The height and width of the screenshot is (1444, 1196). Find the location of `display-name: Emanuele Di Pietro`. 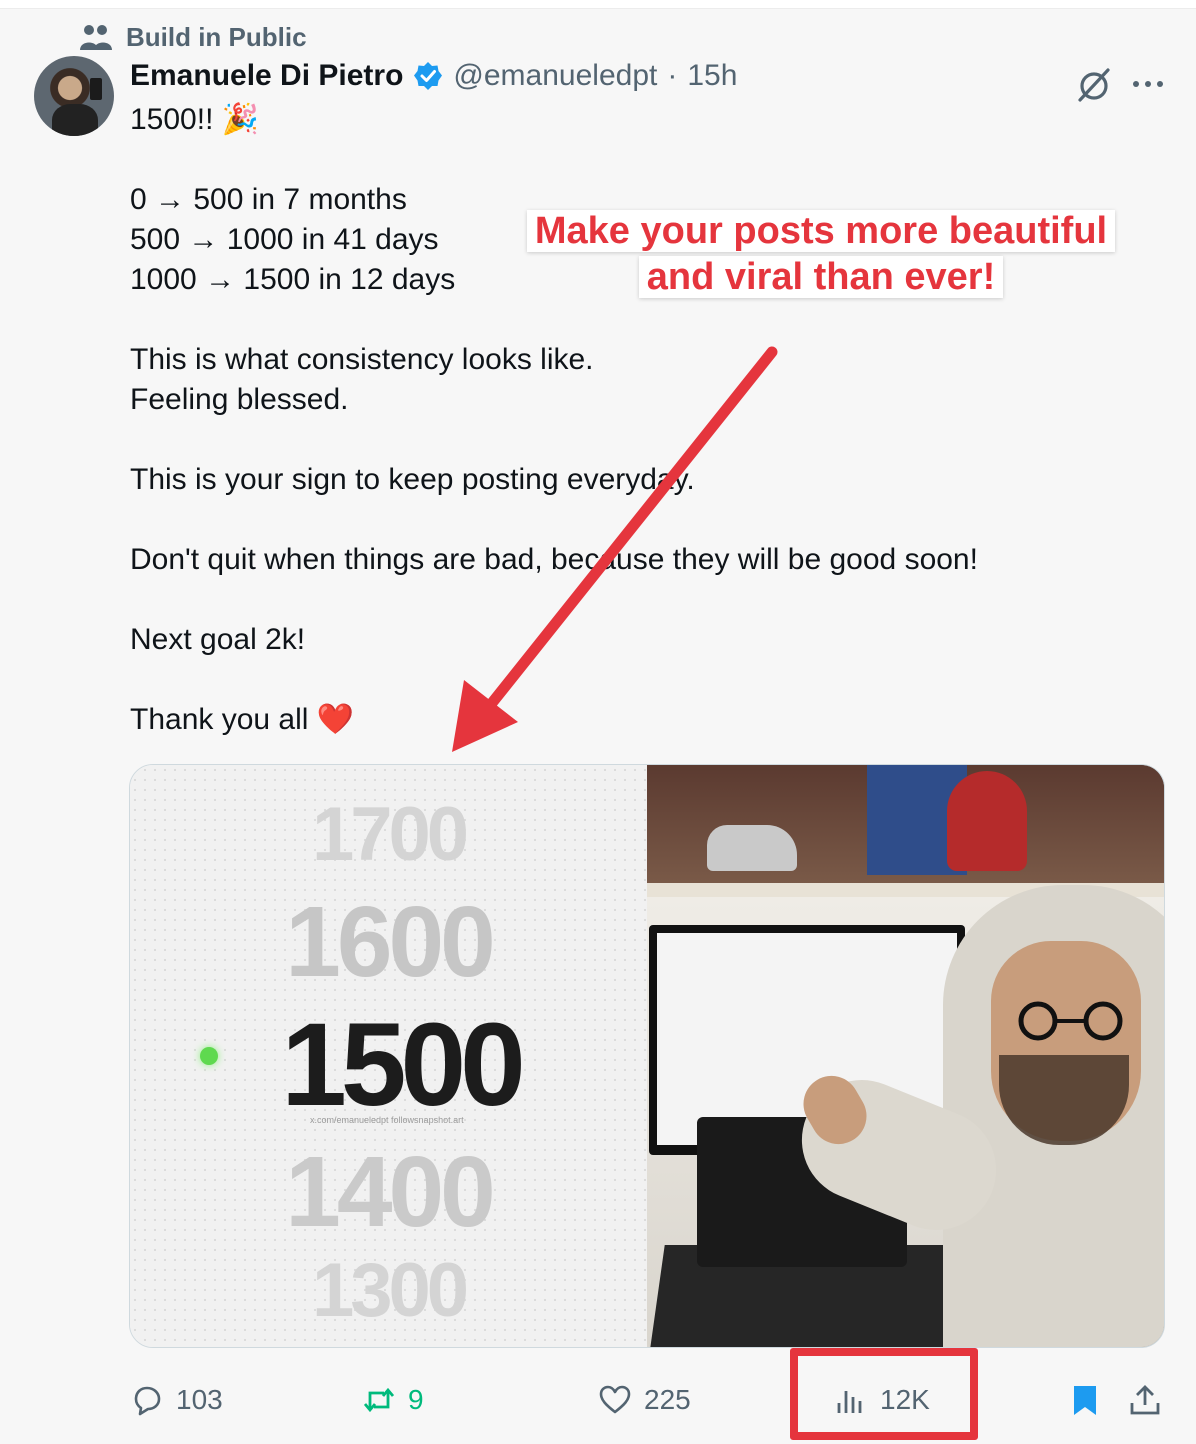

display-name: Emanuele Di Pietro is located at coordinates (266, 76).